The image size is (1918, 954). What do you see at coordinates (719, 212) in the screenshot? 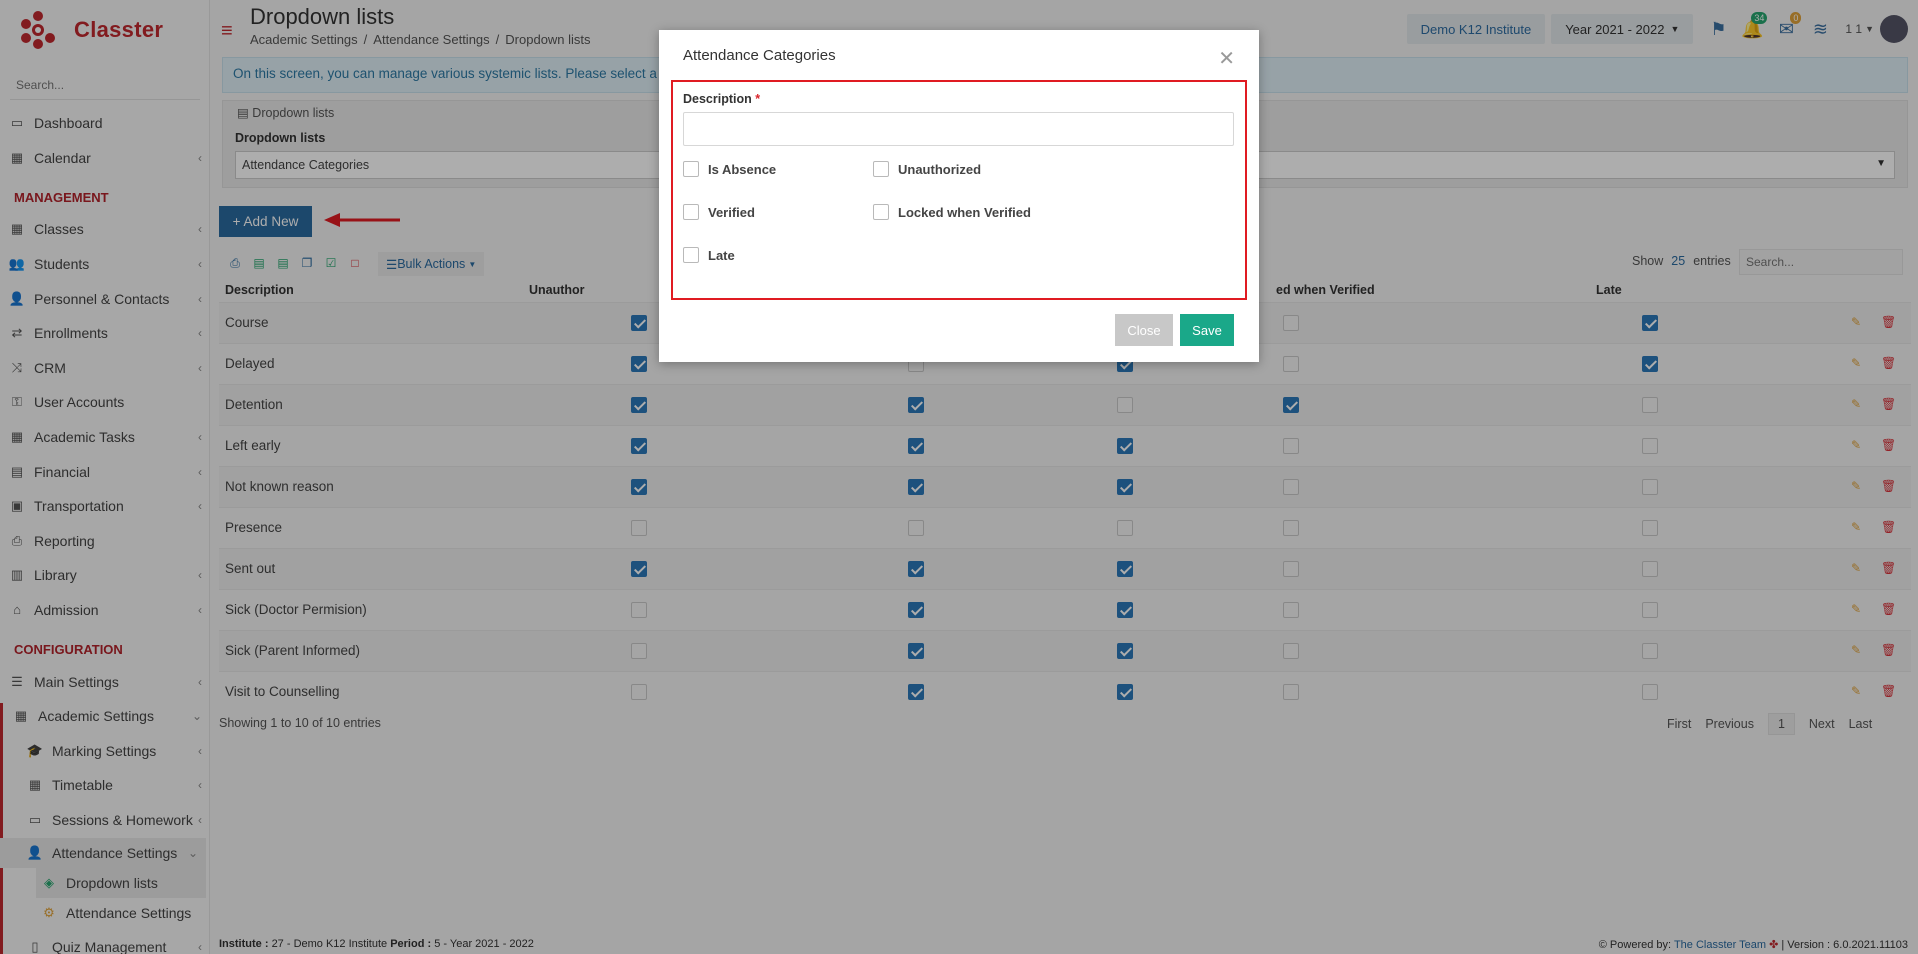
I see `verified-checkbox: Verified` at bounding box center [719, 212].